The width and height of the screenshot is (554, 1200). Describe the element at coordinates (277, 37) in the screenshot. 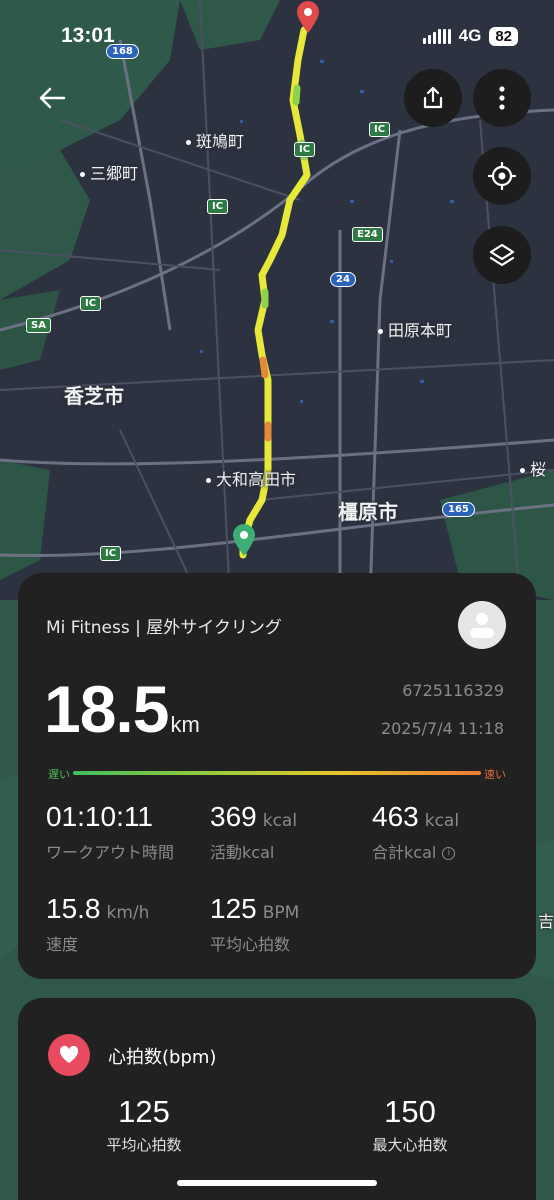

I see `status-bar: 13:01 4G 82` at that location.